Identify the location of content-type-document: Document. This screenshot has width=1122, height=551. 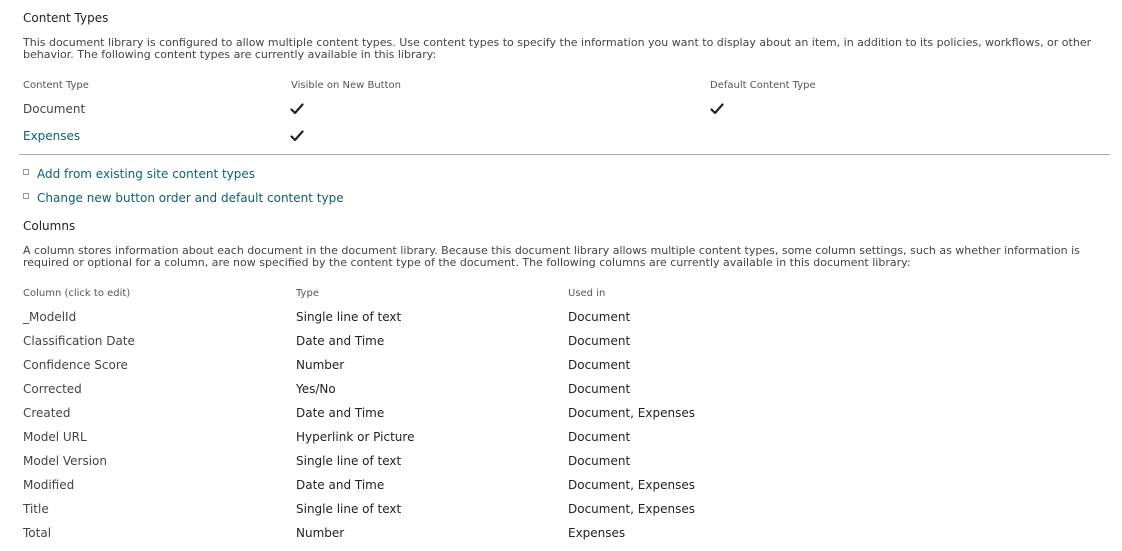
(54, 109).